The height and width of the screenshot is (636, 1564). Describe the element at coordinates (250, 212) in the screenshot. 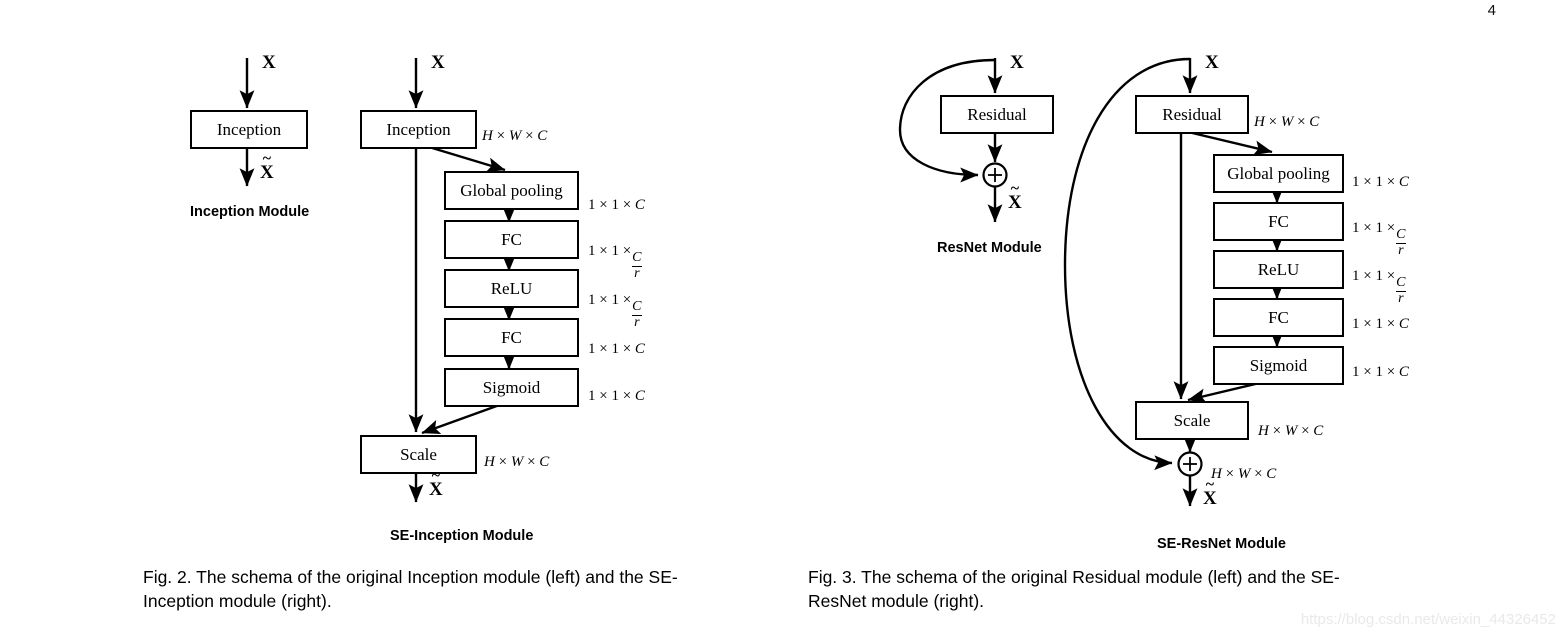

I see `inception-module-title: Inception Module` at that location.